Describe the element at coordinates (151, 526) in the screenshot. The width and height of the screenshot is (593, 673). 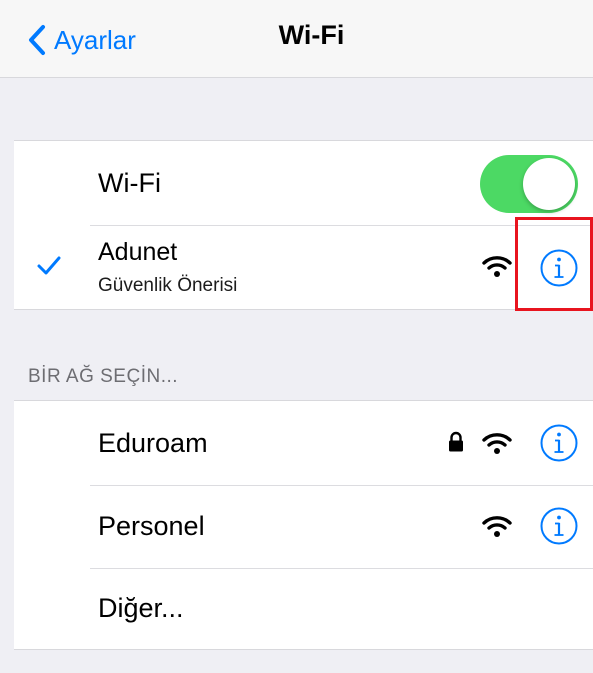
I see `network-name: Personel` at that location.